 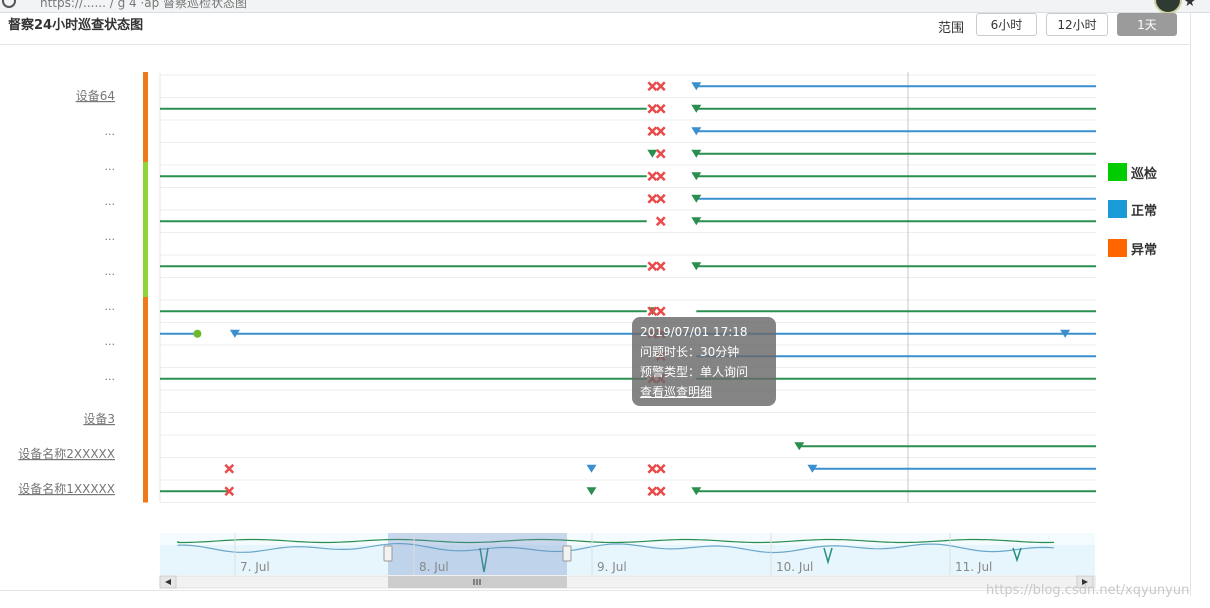 What do you see at coordinates (477, 554) in the screenshot?
I see `navigator-selection` at bounding box center [477, 554].